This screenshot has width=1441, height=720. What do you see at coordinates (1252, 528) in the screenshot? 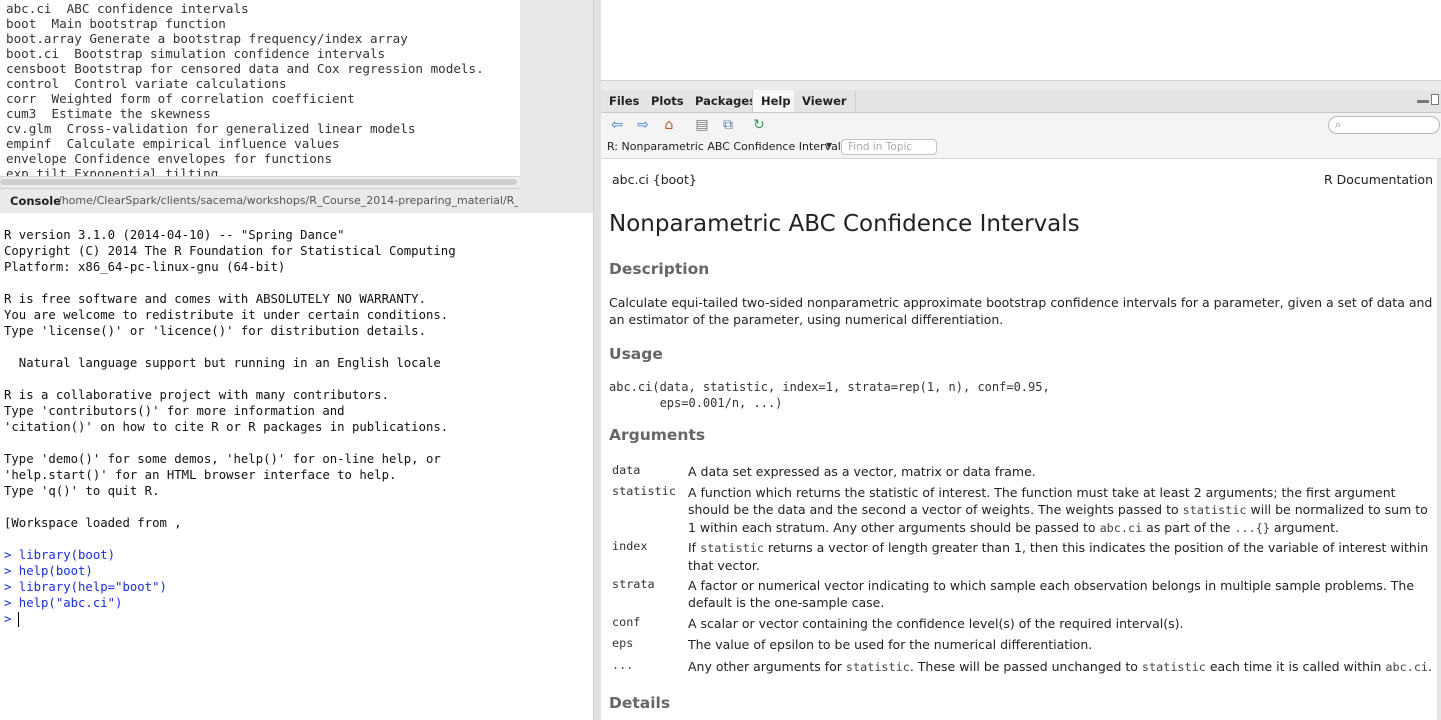
I see `argument-code: ...{}` at bounding box center [1252, 528].